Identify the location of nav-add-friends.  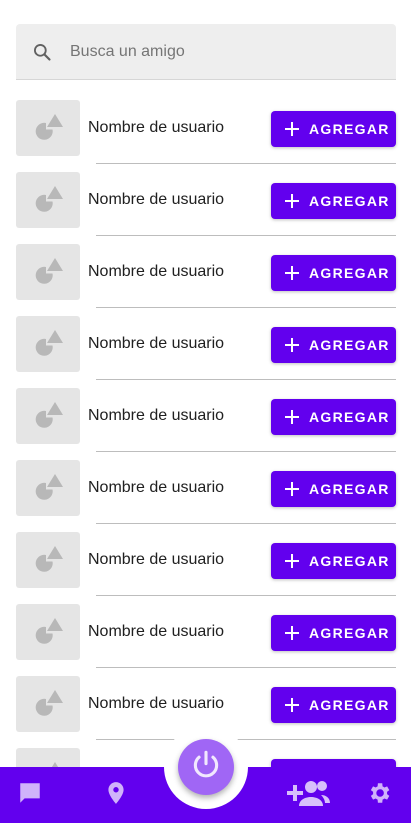
(308, 795).